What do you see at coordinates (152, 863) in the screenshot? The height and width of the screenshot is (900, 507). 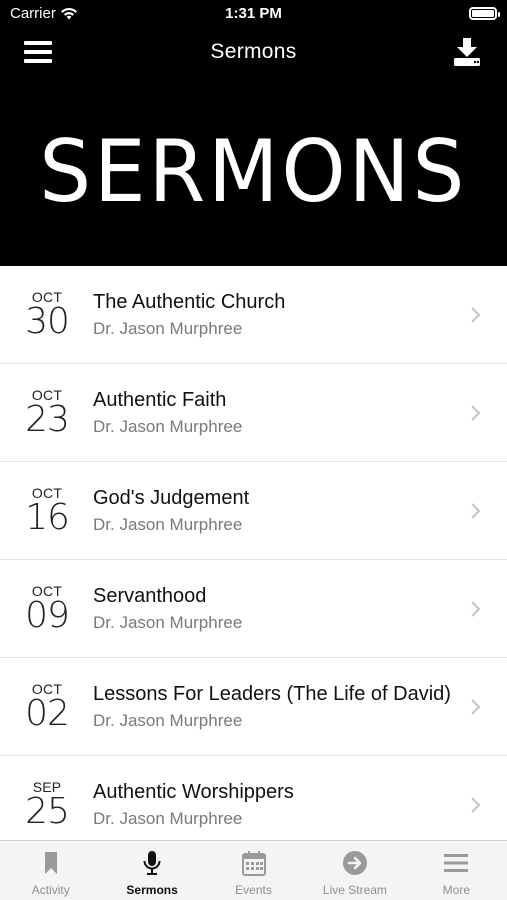 I see `microphone-icon` at bounding box center [152, 863].